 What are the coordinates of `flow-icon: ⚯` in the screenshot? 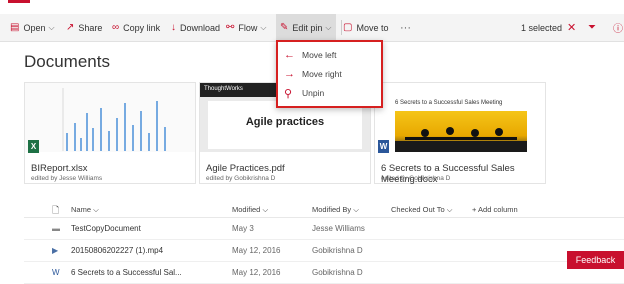 It's located at (230, 27).